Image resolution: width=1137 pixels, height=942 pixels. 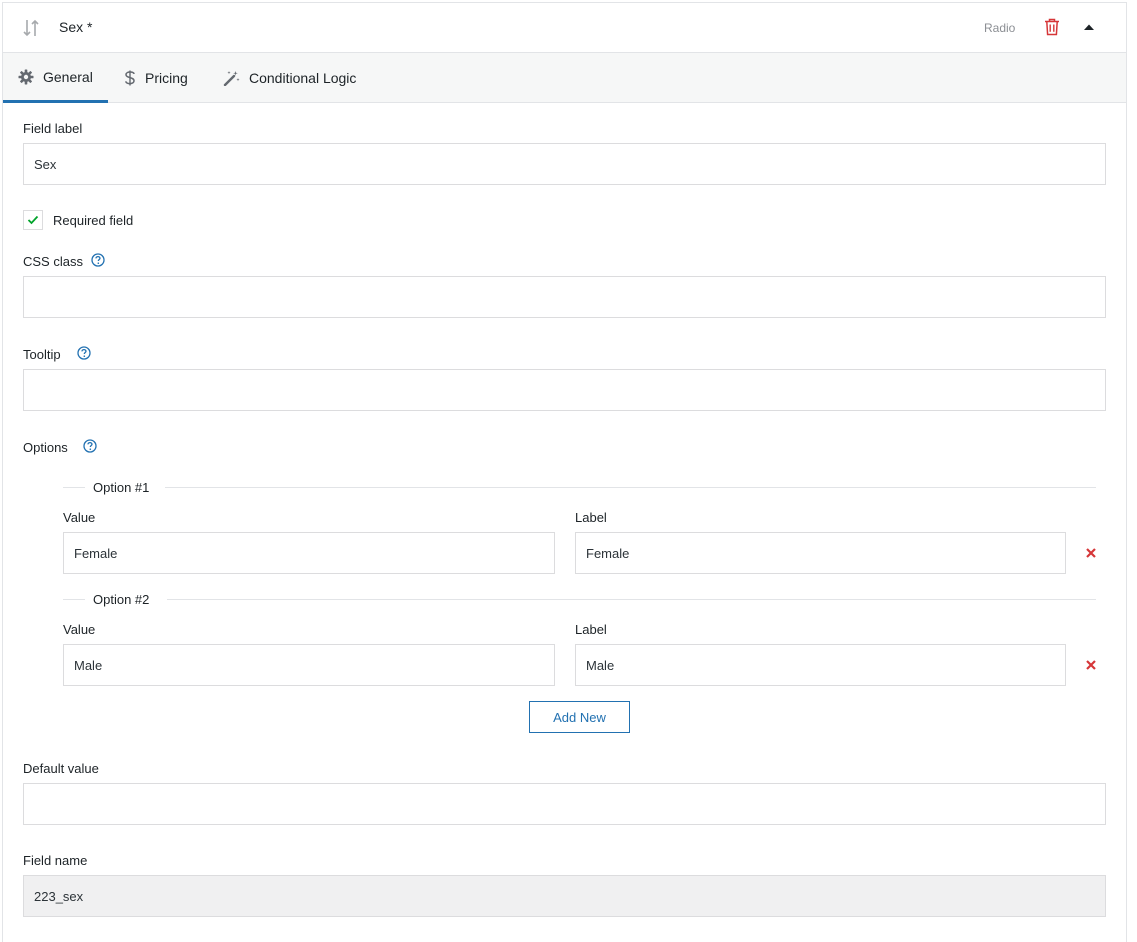 What do you see at coordinates (231, 78) in the screenshot?
I see `magic-wand-icon` at bounding box center [231, 78].